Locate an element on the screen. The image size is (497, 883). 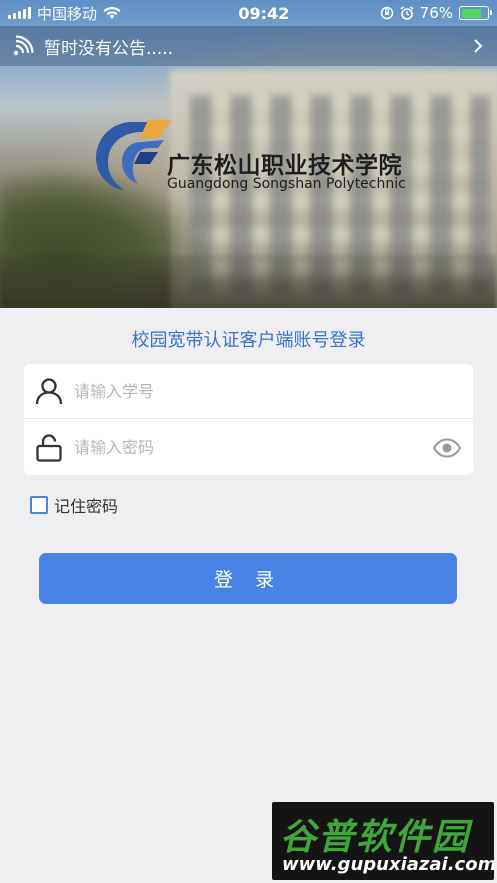
user-icon is located at coordinates (49, 391).